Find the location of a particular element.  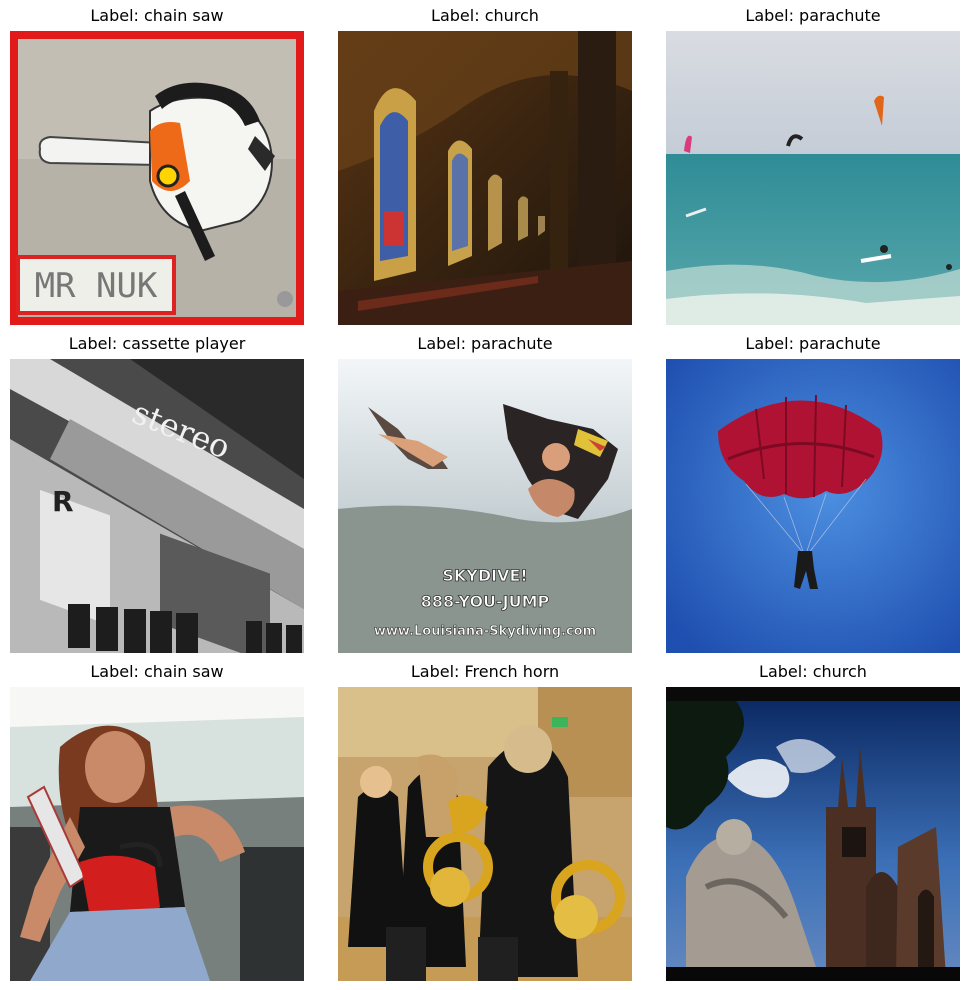

svg-text: R is located at coordinates (63, 501).